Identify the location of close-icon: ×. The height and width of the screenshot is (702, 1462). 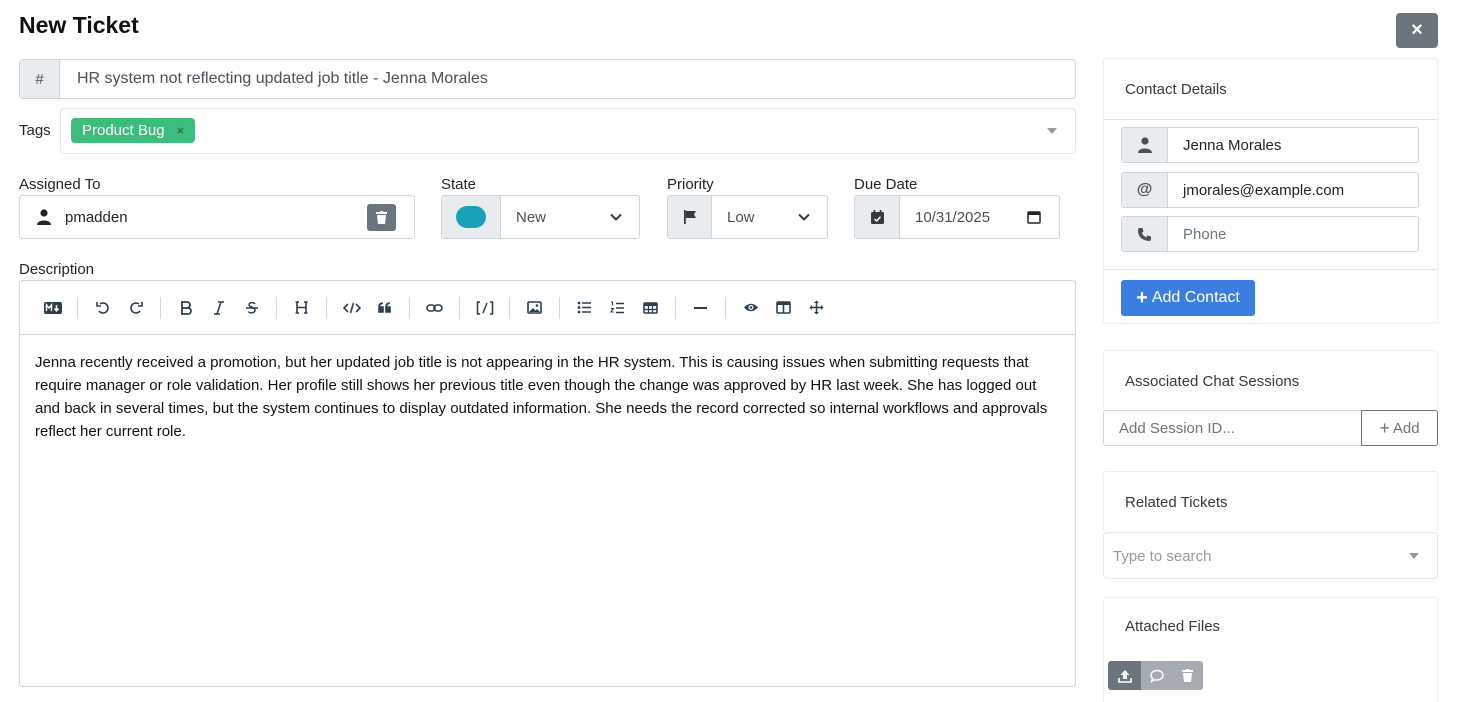
(1417, 30).